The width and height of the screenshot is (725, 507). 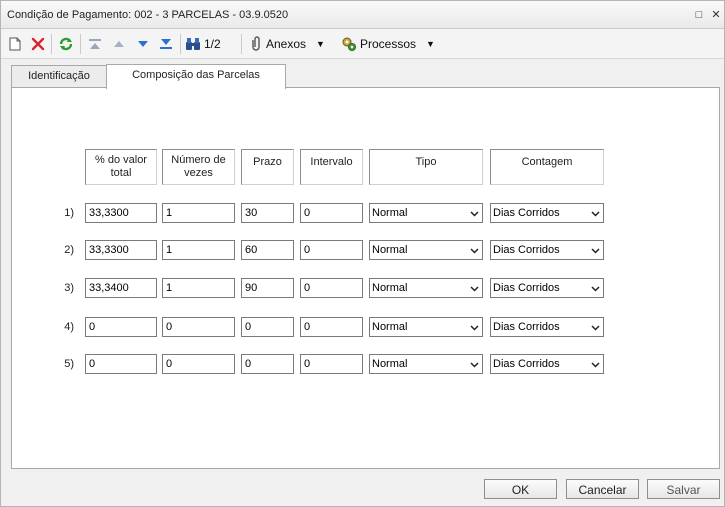 What do you see at coordinates (520, 489) in the screenshot?
I see `ok-button: OK` at bounding box center [520, 489].